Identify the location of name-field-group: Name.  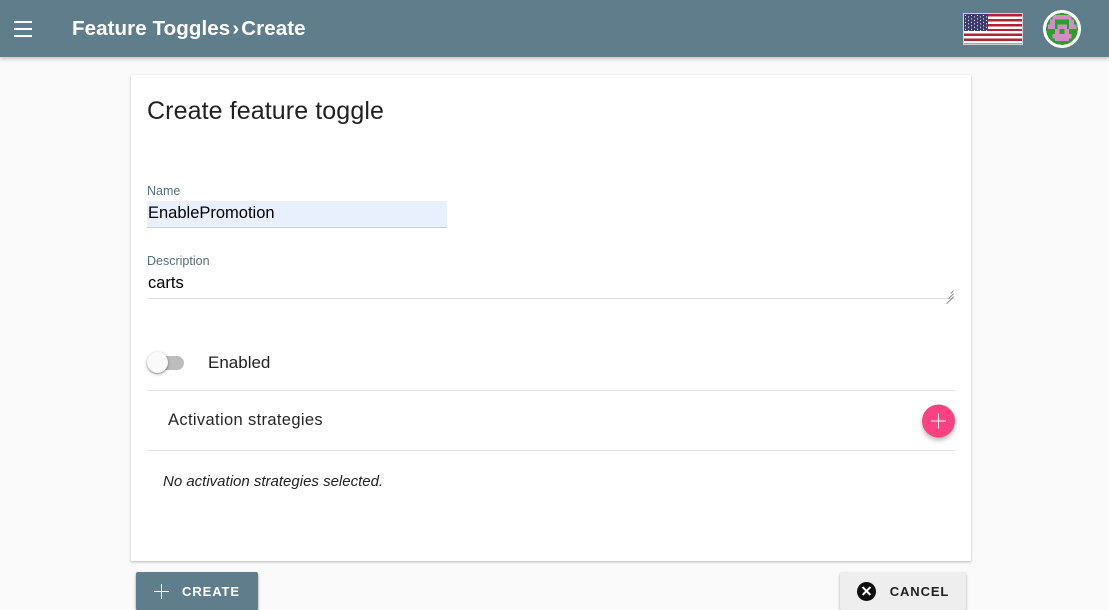
(551, 206).